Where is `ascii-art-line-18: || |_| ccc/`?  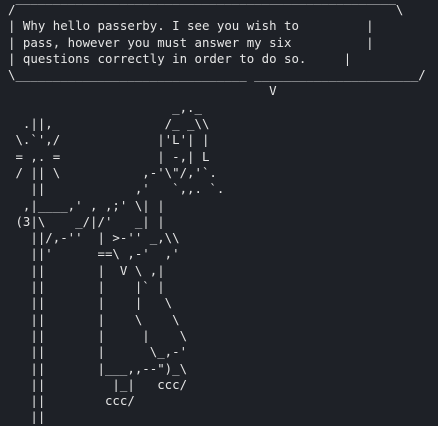 ascii-art-line-18: || |_| ccc/ is located at coordinates (98, 384).